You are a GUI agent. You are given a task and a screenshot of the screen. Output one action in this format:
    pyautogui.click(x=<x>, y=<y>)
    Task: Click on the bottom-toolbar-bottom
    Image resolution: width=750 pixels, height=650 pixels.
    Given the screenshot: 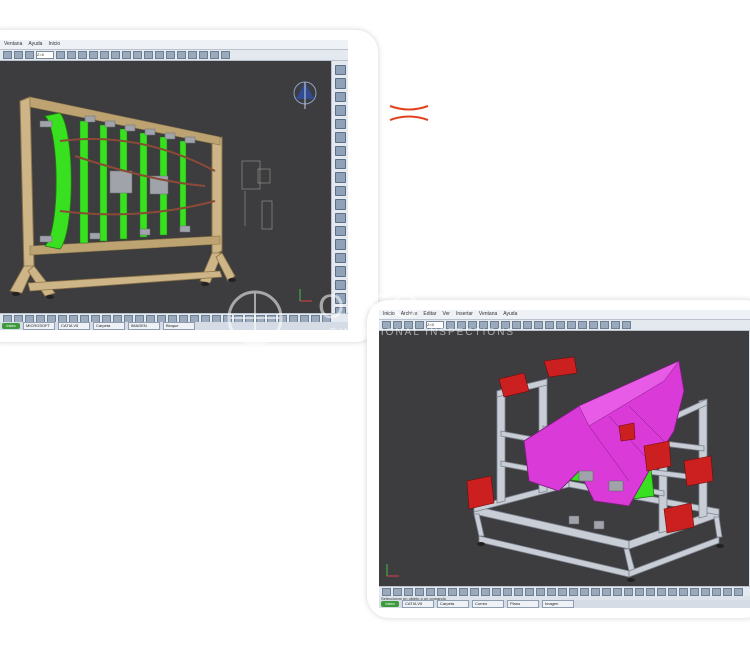 What is the action you would take?
    pyautogui.click(x=564, y=591)
    